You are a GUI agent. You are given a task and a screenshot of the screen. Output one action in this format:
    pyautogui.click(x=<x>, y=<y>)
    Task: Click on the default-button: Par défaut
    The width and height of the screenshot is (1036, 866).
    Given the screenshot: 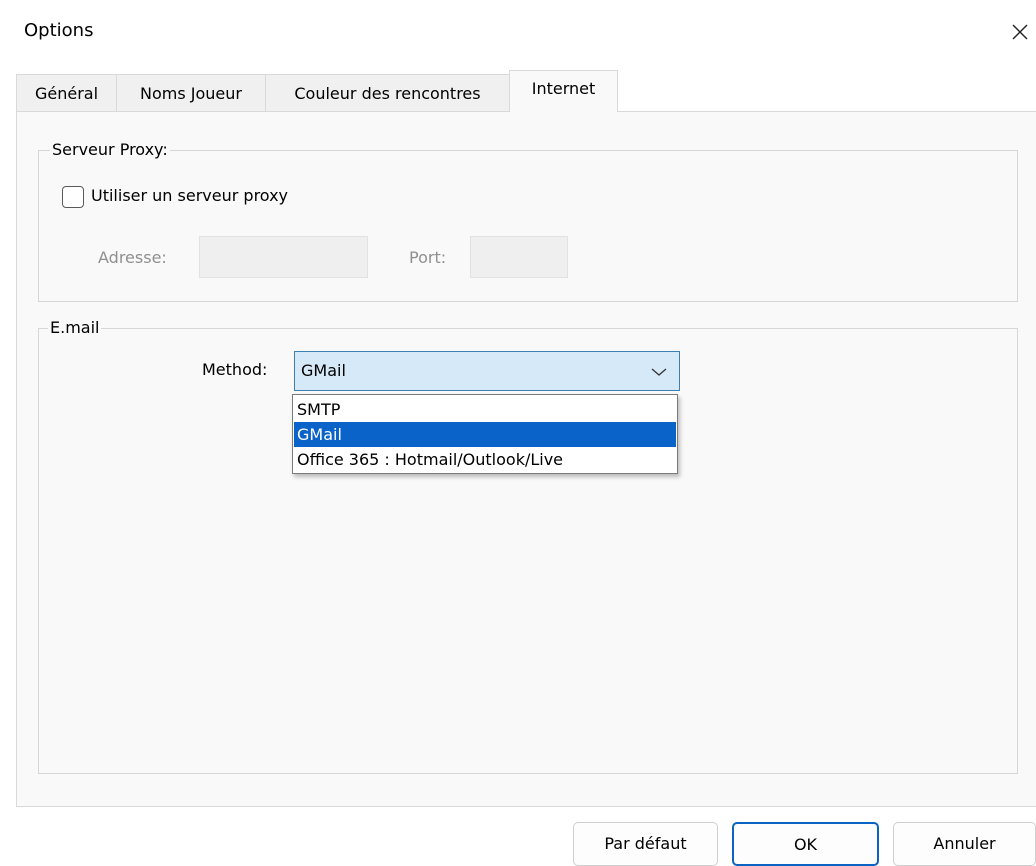 What is the action you would take?
    pyautogui.click(x=645, y=844)
    